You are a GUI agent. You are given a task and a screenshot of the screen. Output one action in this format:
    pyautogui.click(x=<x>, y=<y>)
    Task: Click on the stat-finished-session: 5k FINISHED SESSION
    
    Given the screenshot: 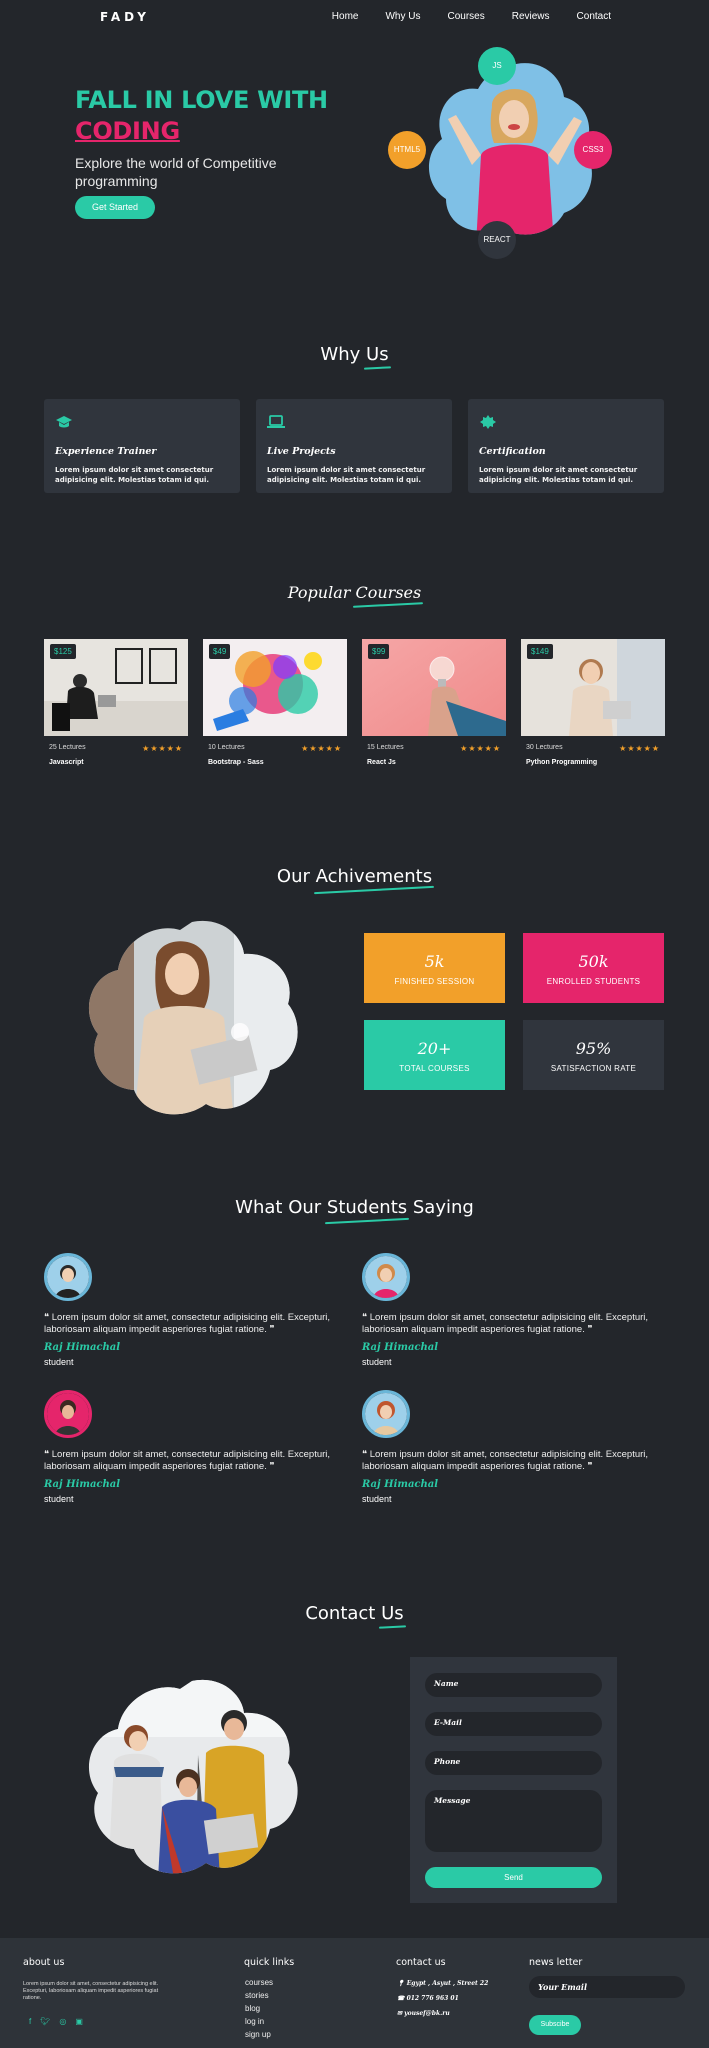 What is the action you would take?
    pyautogui.click(x=434, y=968)
    